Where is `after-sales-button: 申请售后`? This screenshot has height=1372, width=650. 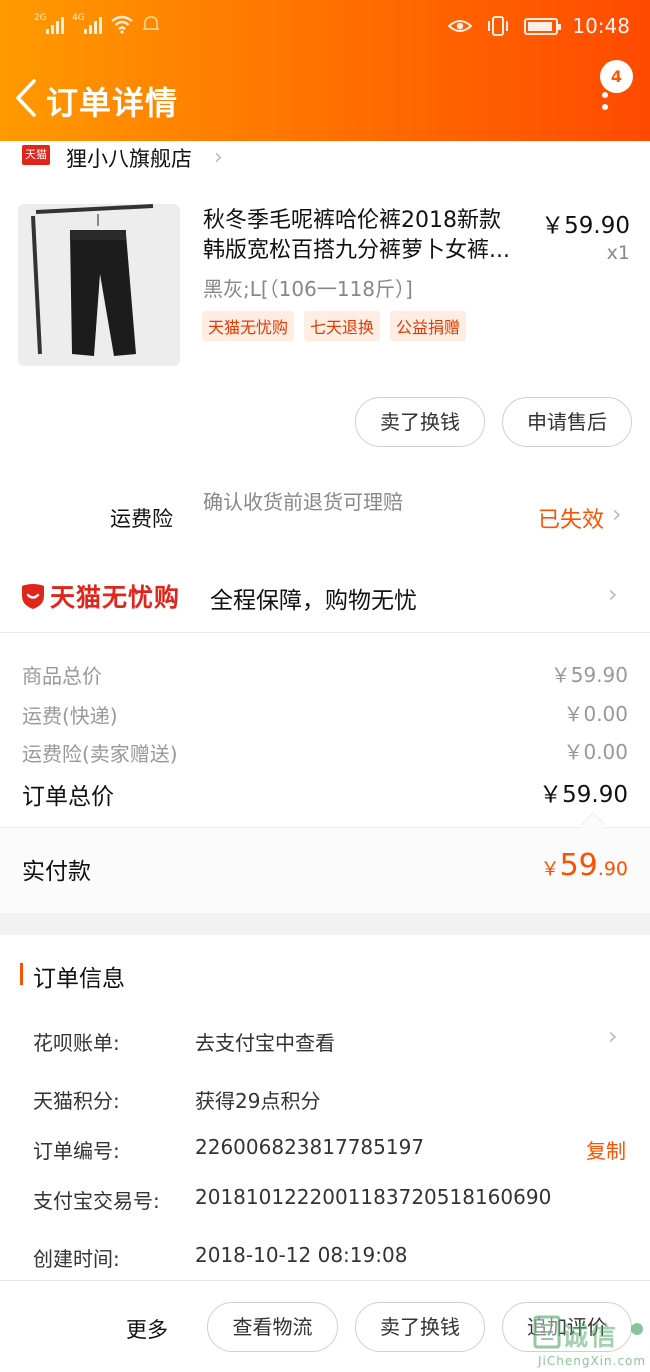
after-sales-button: 申请售后 is located at coordinates (567, 422).